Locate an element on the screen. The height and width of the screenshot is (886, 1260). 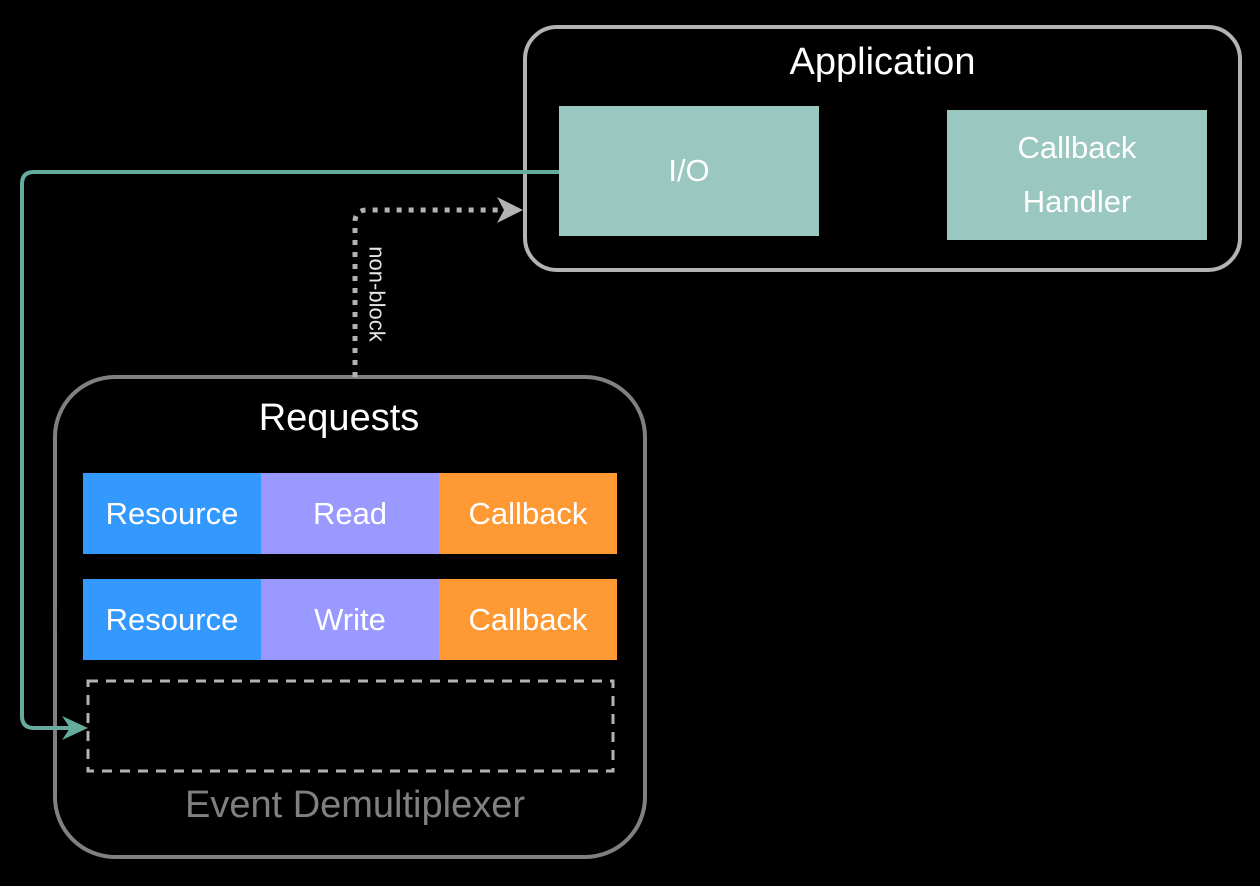
gray-arrowhead-icon is located at coordinates (510, 210).